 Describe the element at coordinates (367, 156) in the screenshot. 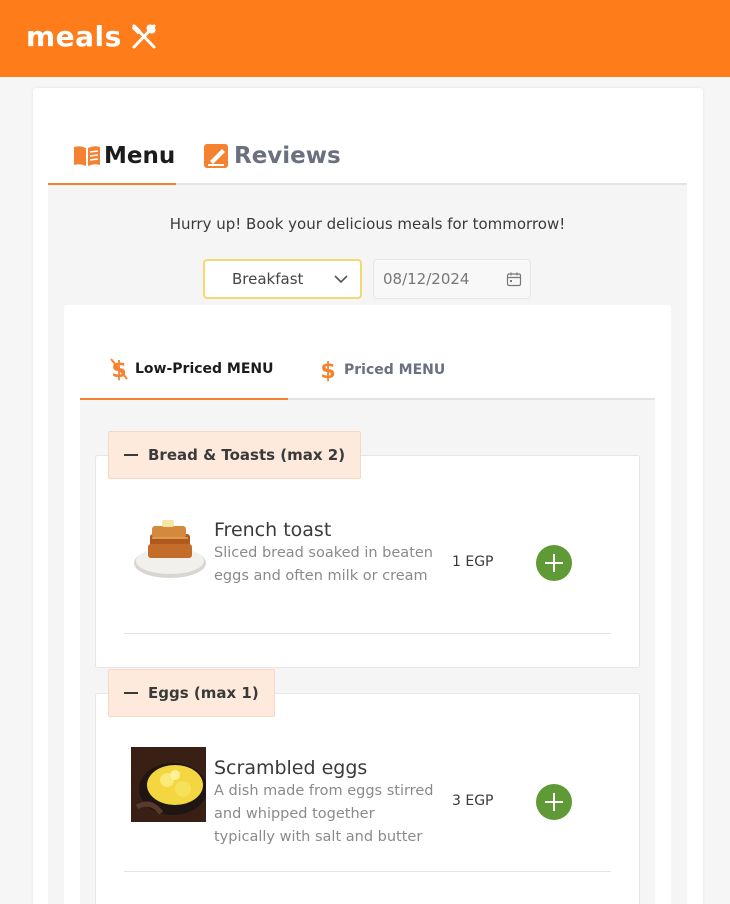

I see `main-tabs: Menu Reviews` at that location.